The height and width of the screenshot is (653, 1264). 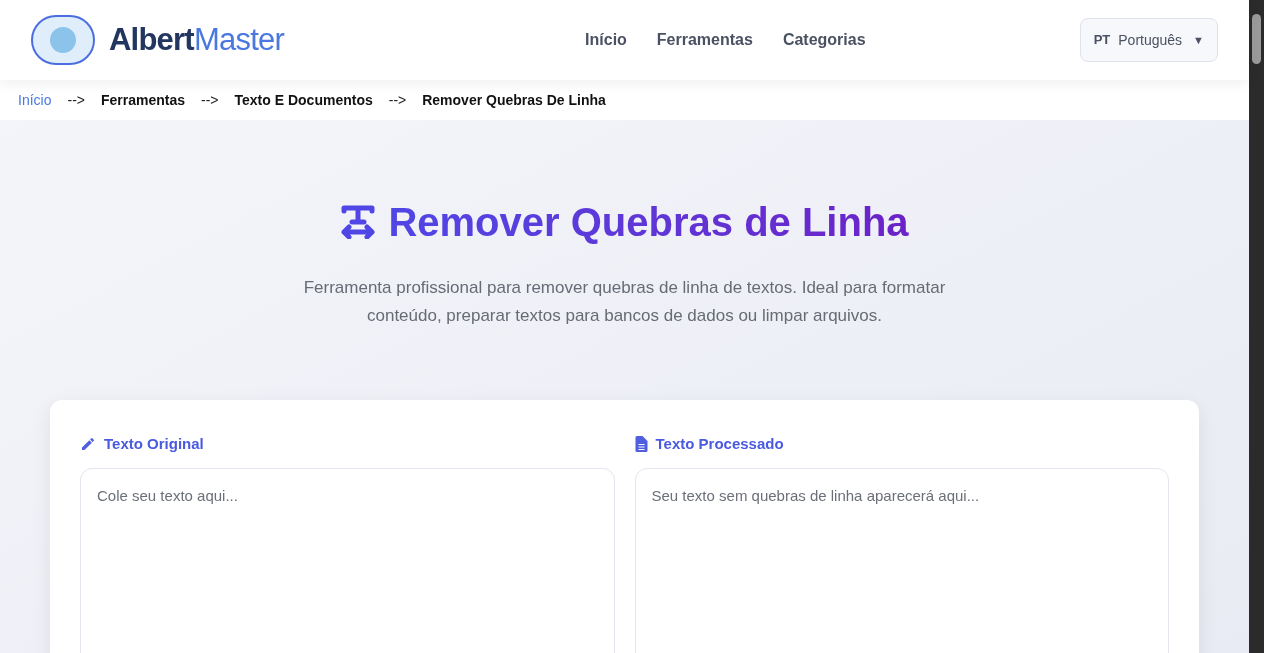 What do you see at coordinates (88, 444) in the screenshot?
I see `pencil-icon` at bounding box center [88, 444].